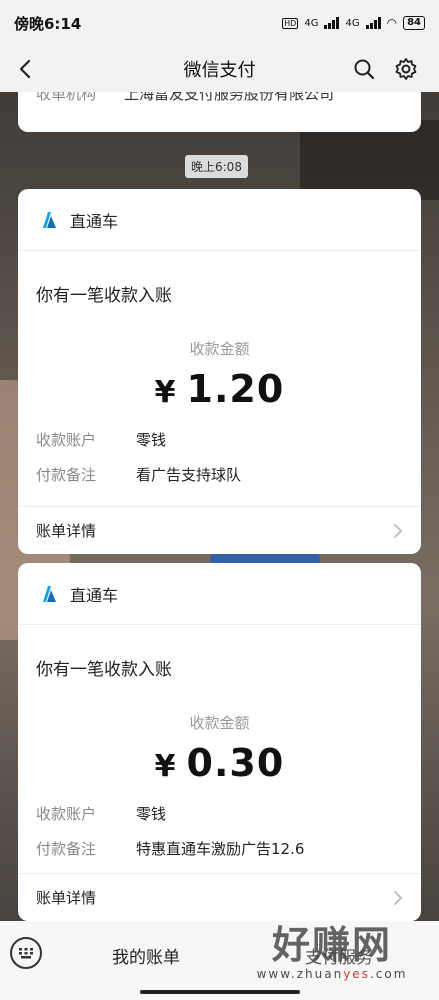 This screenshot has height=1000, width=439. What do you see at coordinates (290, 23) in the screenshot?
I see `hd-badge-icon: HD` at bounding box center [290, 23].